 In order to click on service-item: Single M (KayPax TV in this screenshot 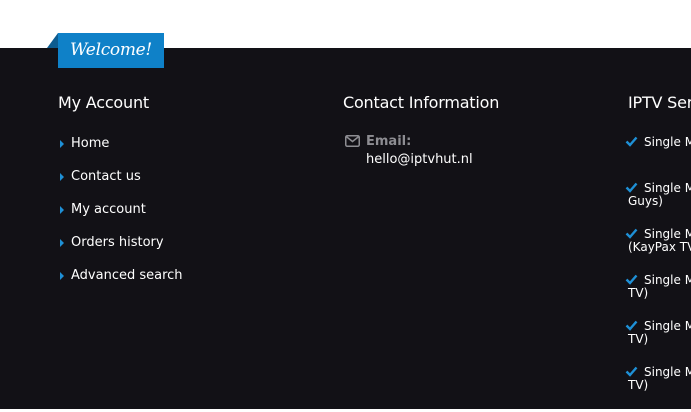, I will do `click(658, 251)`.